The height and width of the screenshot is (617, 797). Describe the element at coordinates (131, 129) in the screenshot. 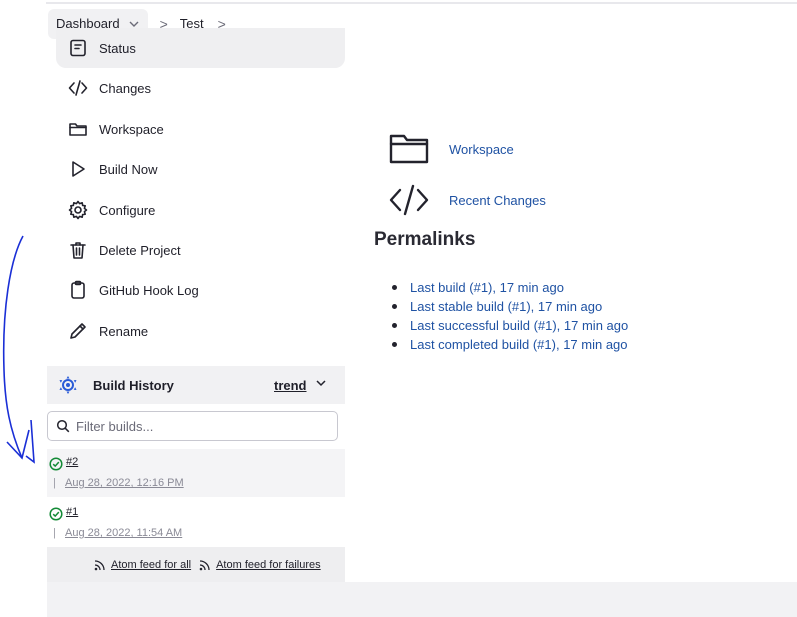

I see `side-task-label: Workspace` at that location.